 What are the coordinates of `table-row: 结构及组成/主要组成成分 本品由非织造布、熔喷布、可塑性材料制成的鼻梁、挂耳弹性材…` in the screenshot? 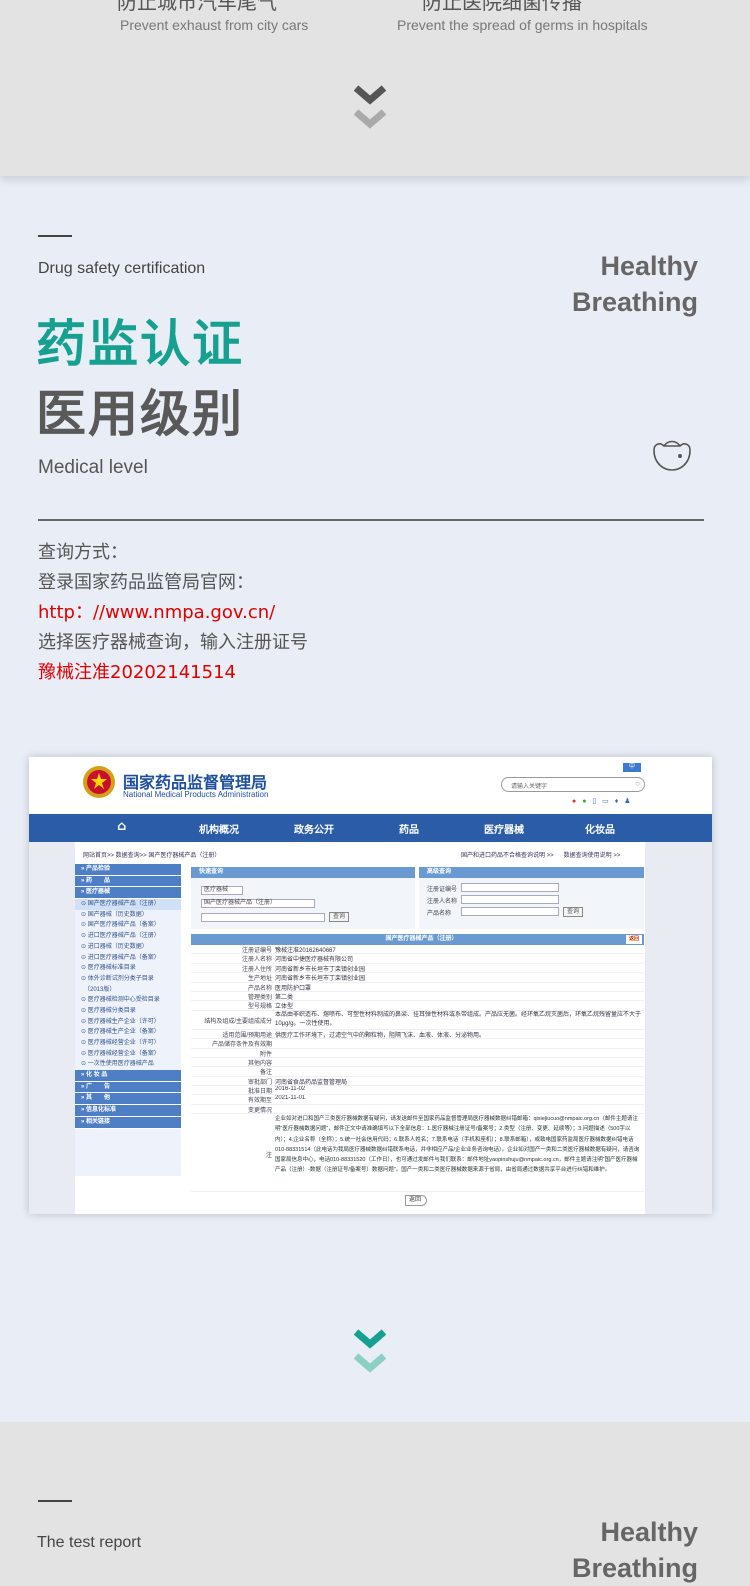 It's located at (417, 1020).